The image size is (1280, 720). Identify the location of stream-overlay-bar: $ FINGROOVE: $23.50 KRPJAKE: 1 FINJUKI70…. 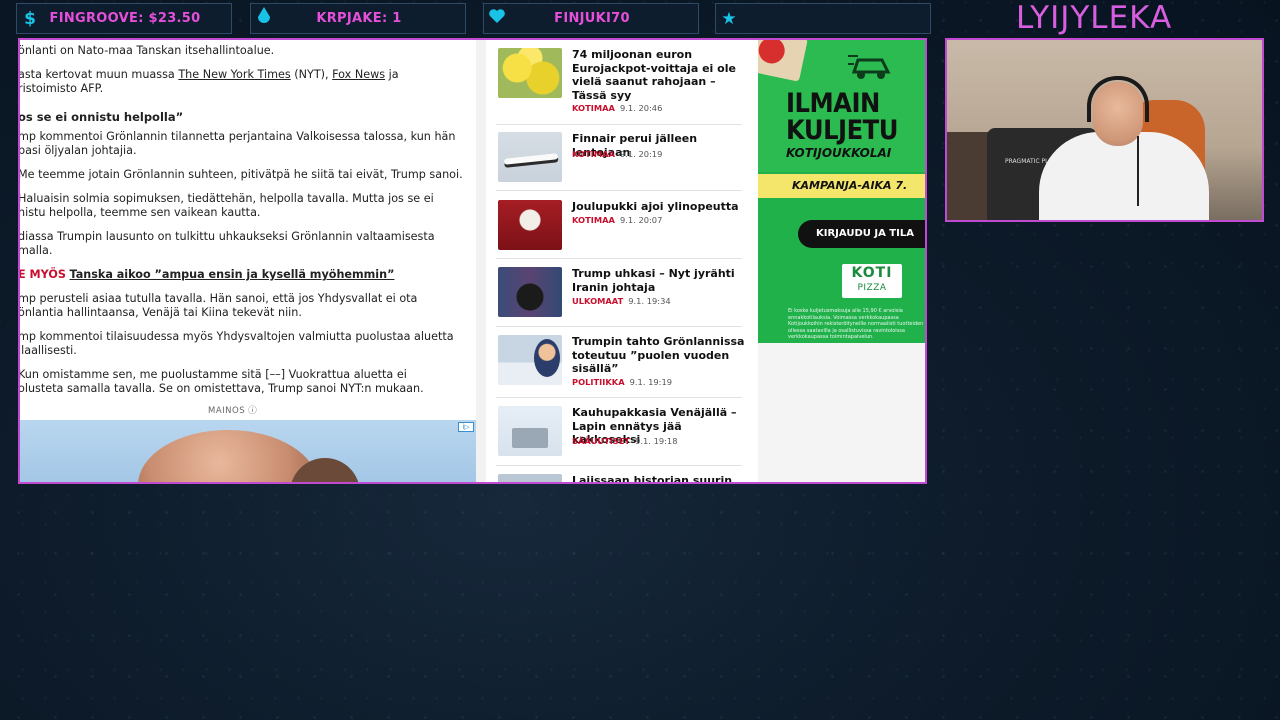
(473, 18).